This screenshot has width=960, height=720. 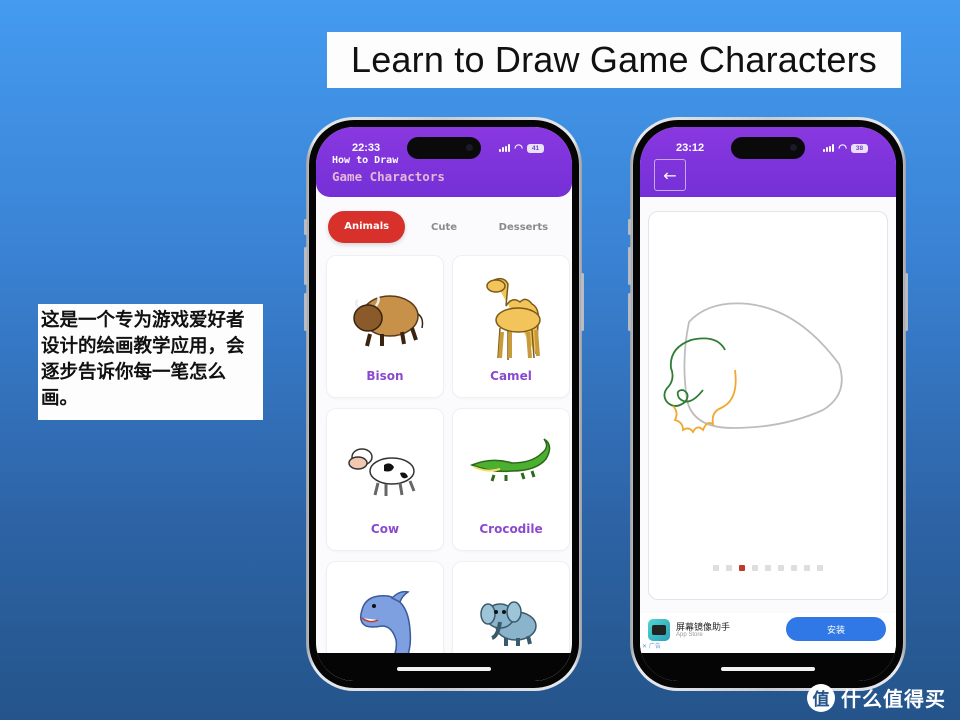 What do you see at coordinates (510, 460) in the screenshot?
I see `crocodile-icon` at bounding box center [510, 460].